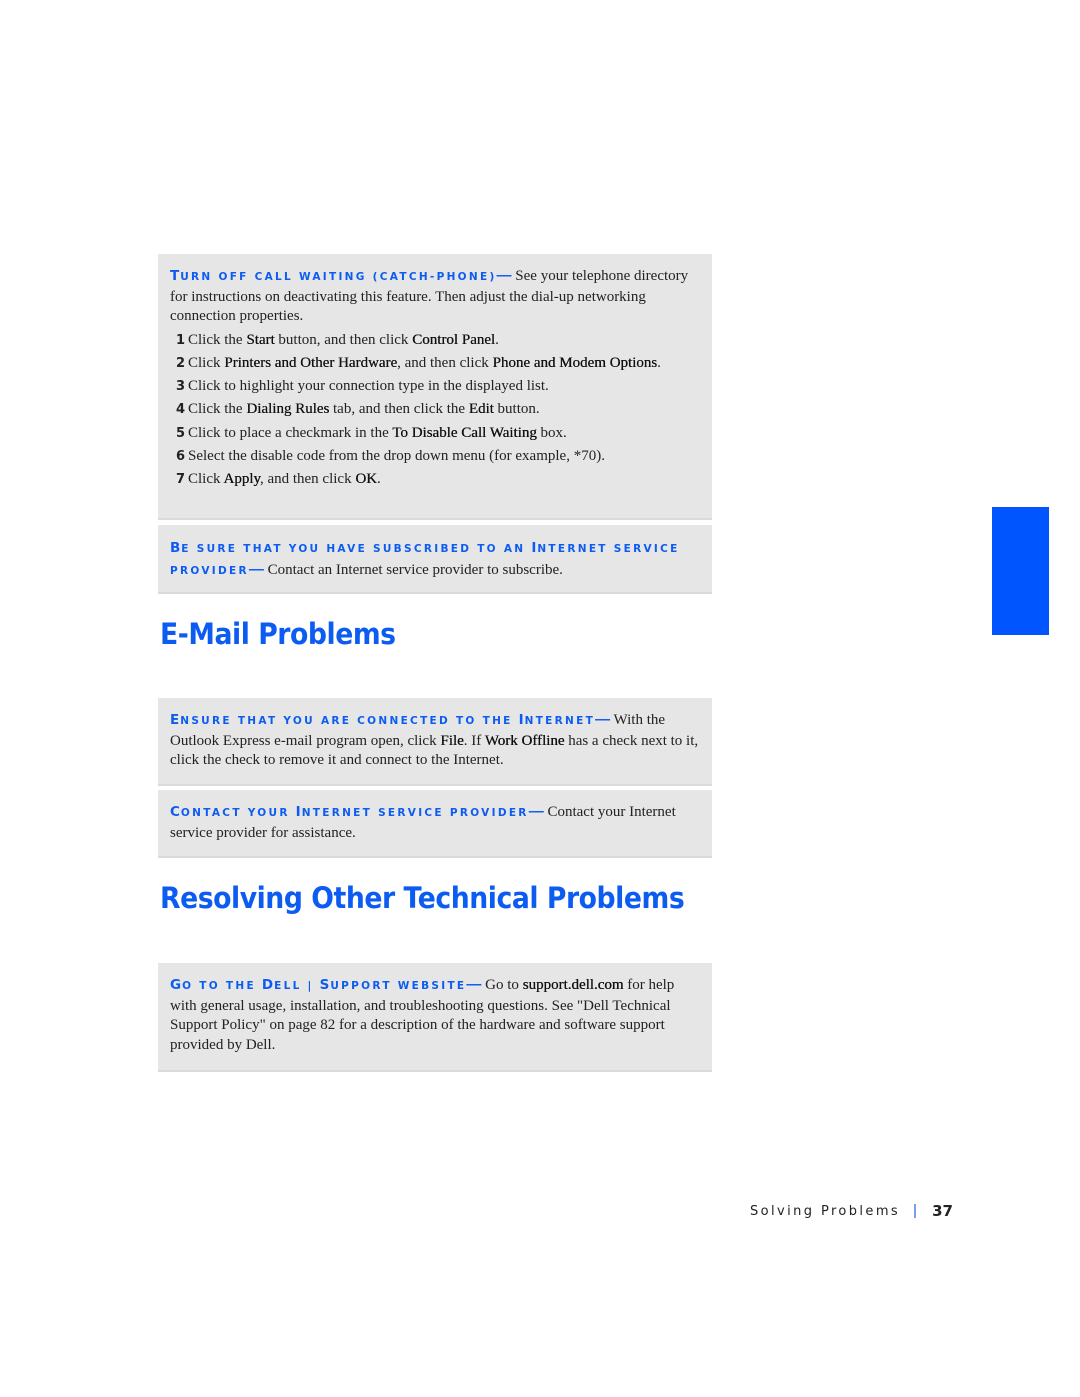  What do you see at coordinates (422, 898) in the screenshot?
I see `section-heading-other-problems: Resolving Other Technical Problems` at bounding box center [422, 898].